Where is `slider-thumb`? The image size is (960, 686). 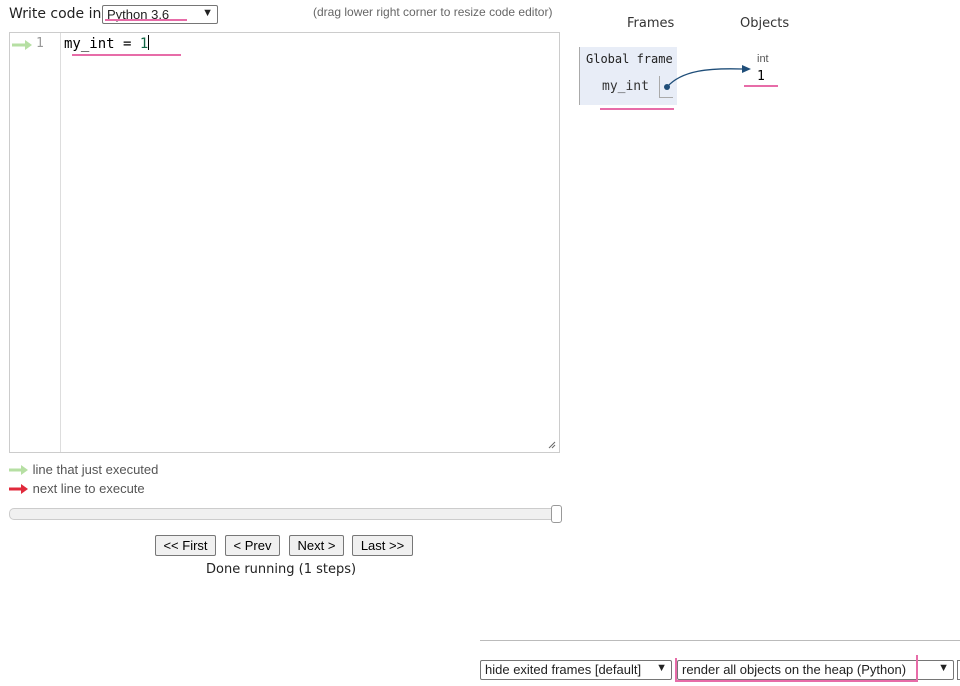
slider-thumb is located at coordinates (556, 514).